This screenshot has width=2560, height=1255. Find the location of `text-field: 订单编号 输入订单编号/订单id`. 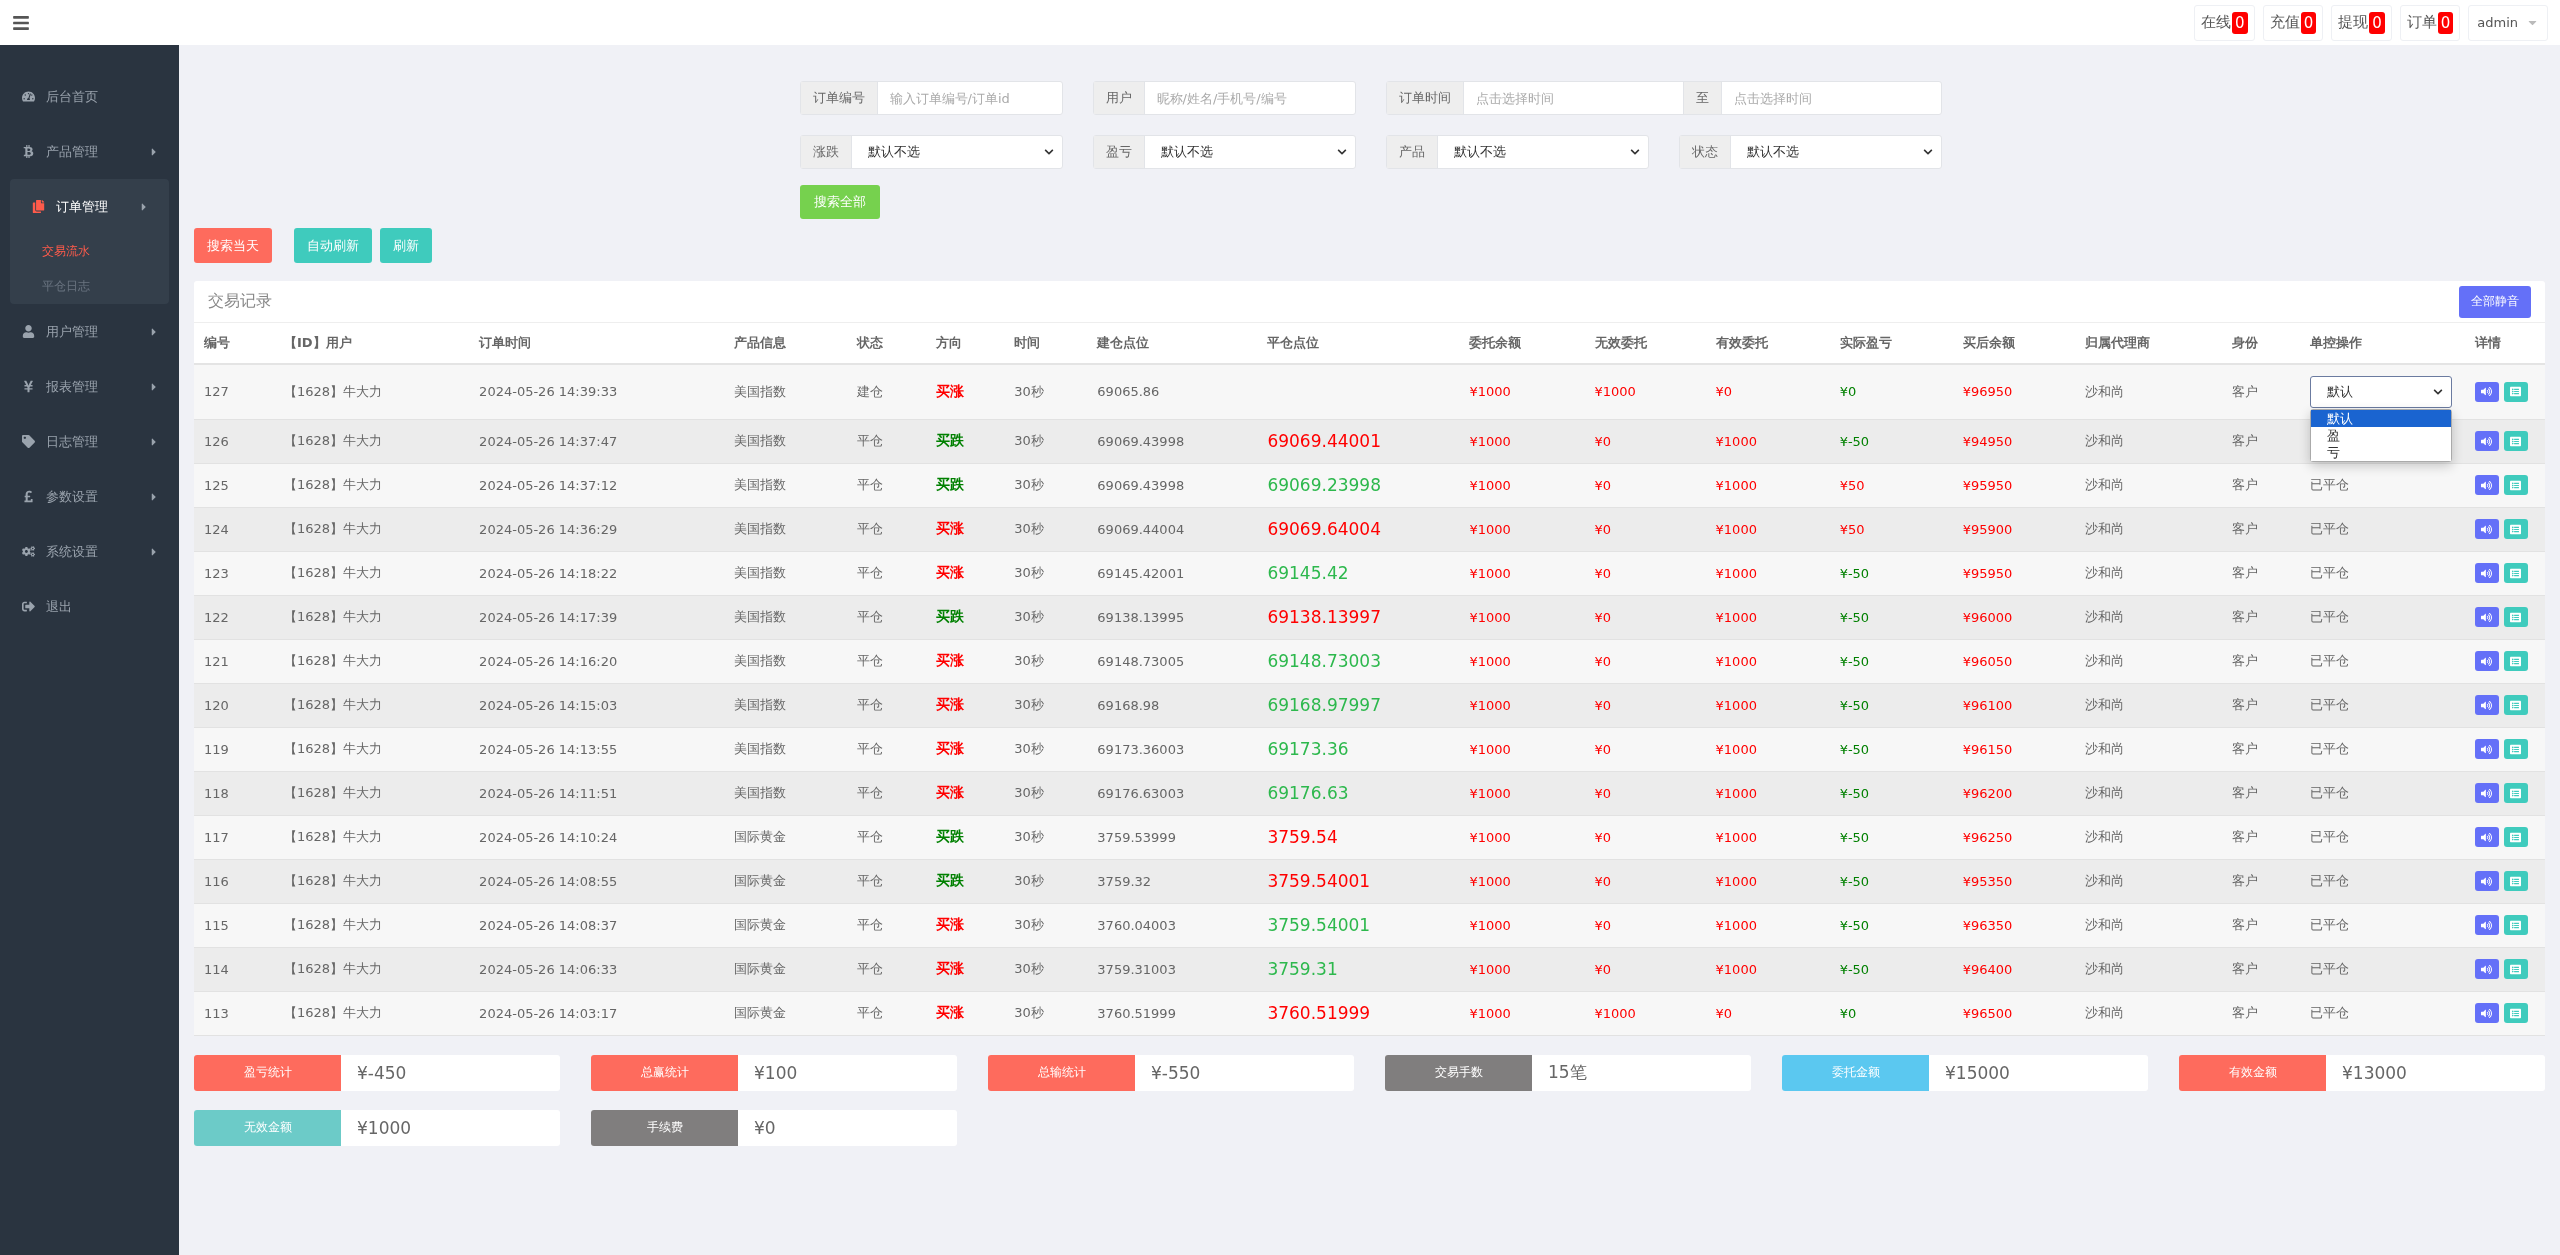

text-field: 订单编号 输入订单编号/订单id is located at coordinates (931, 98).